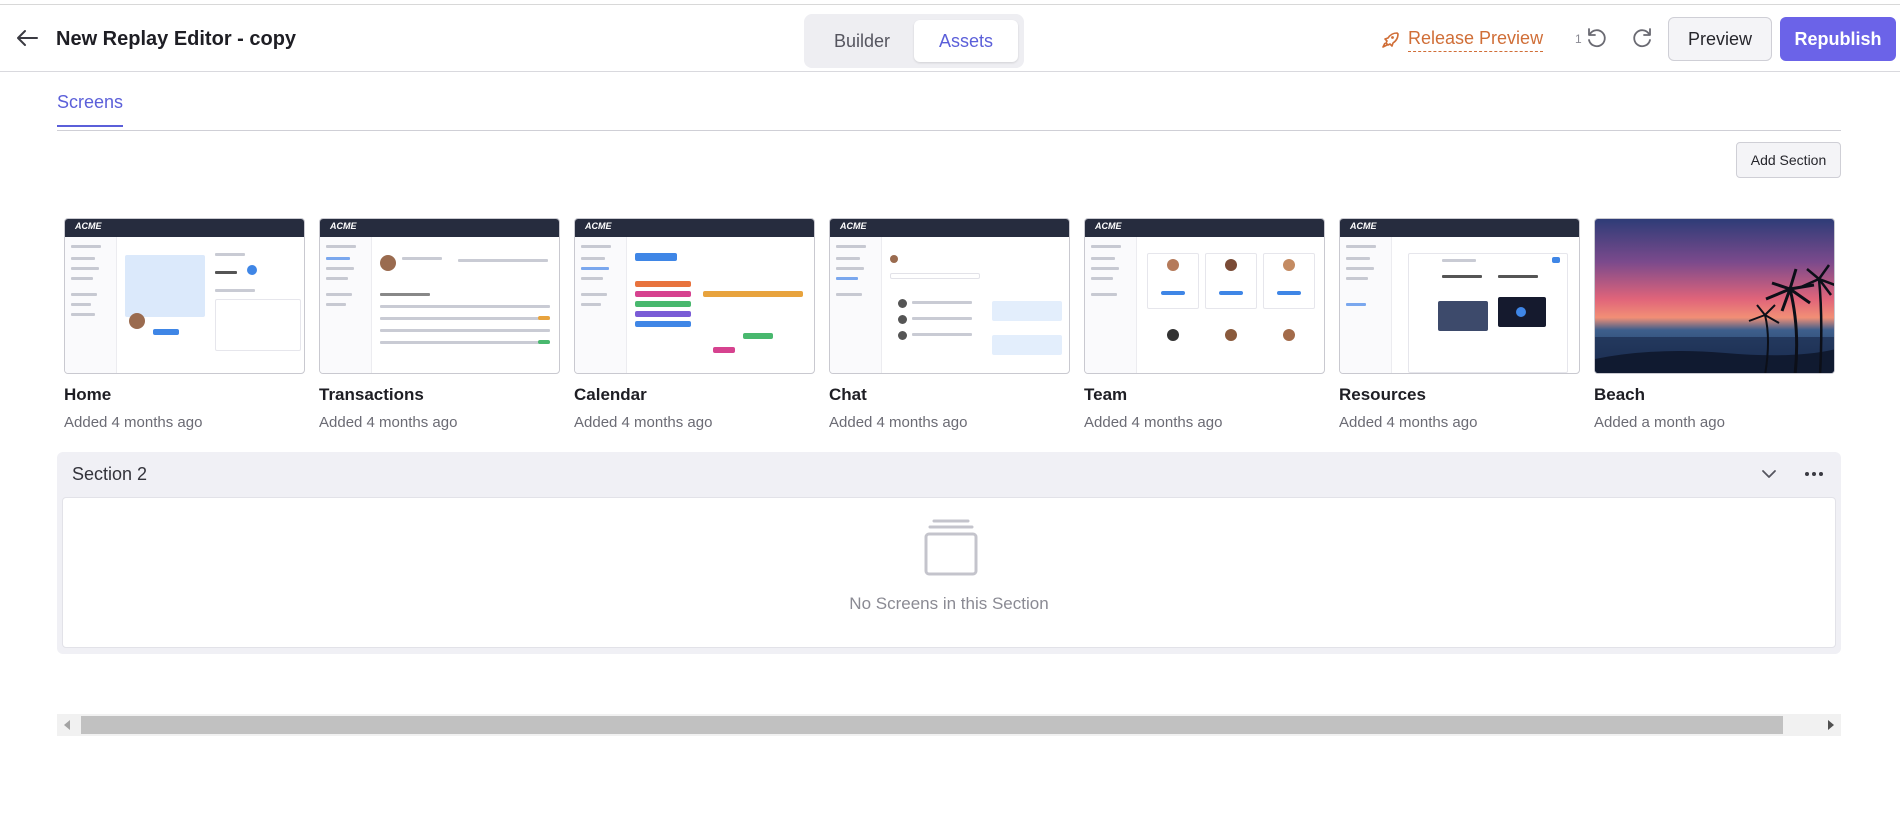 The height and width of the screenshot is (820, 1900). I want to click on scrollbar-thumb, so click(932, 725).